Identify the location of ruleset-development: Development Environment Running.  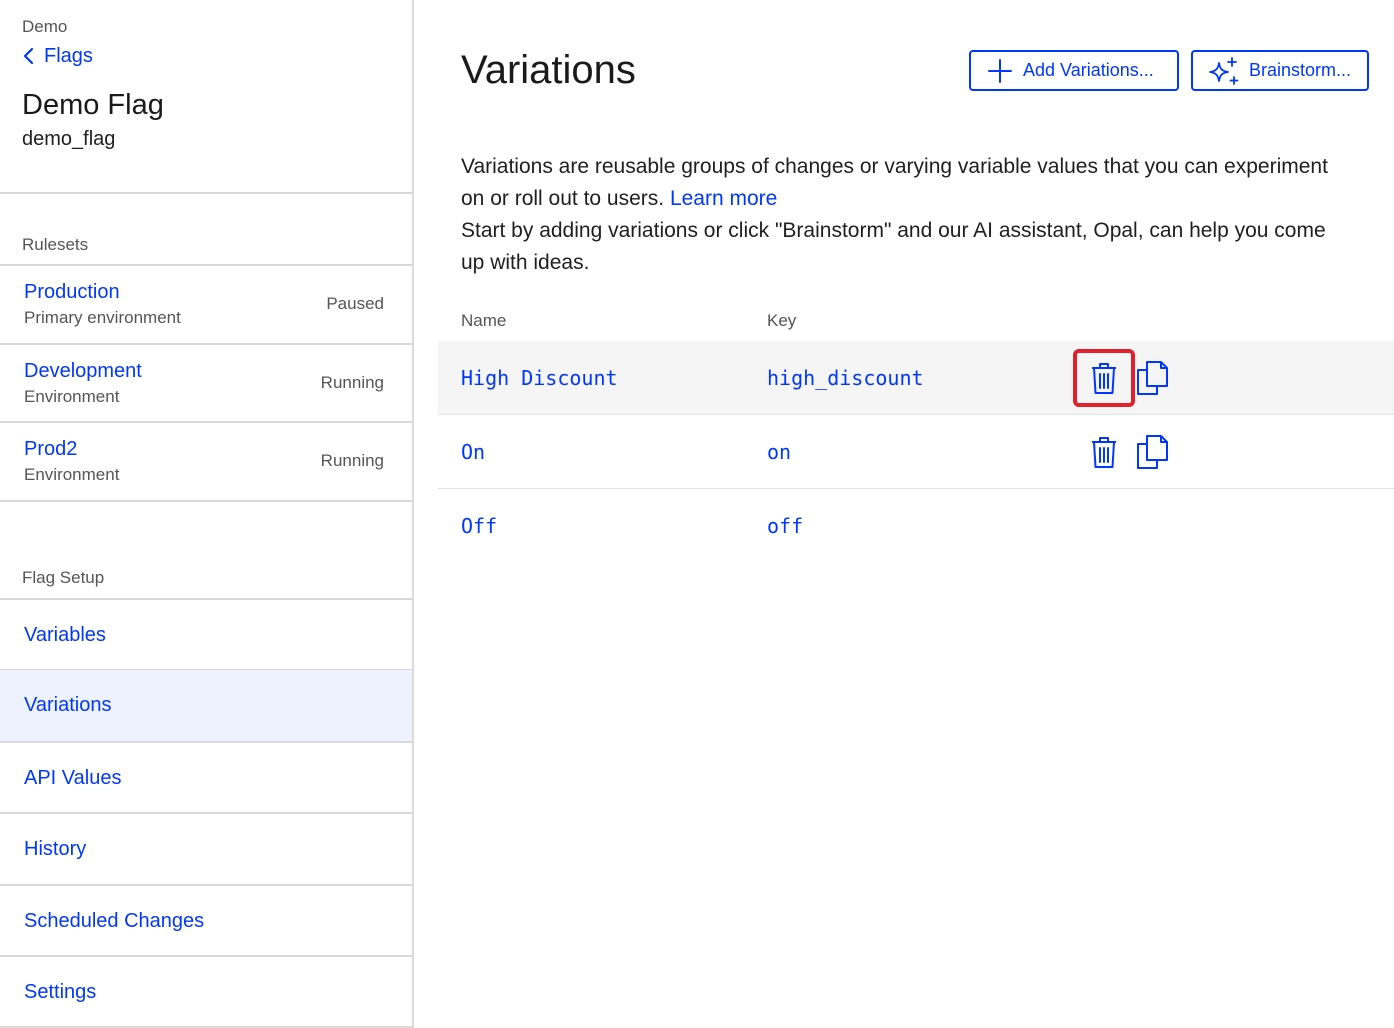
(206, 384).